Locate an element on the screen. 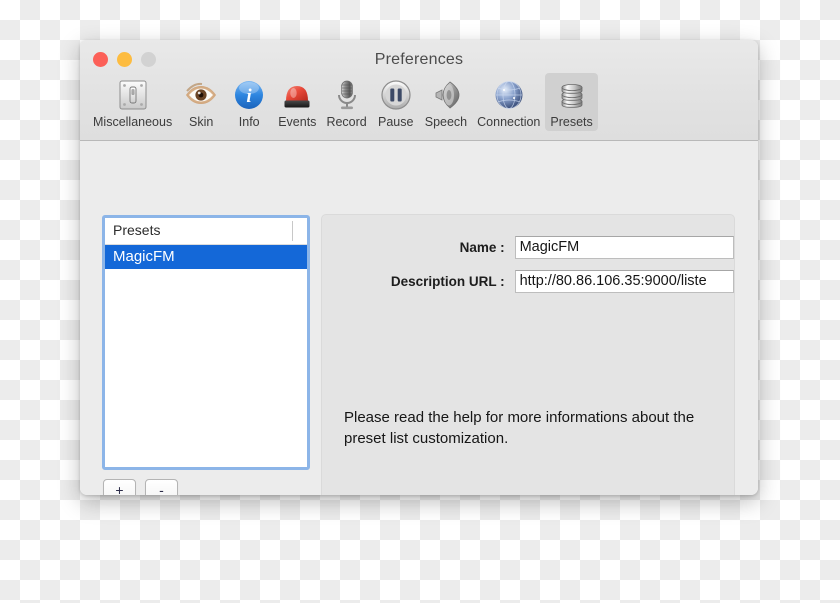 This screenshot has width=840, height=603. switch-plate-icon is located at coordinates (133, 95).